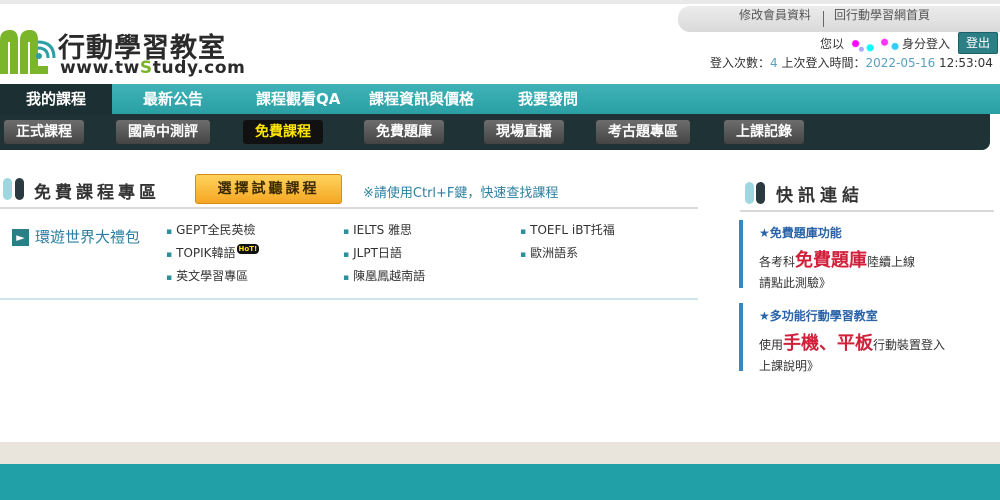 The image size is (1000, 500). Describe the element at coordinates (873, 44) in the screenshot. I see `redacted-username` at that location.